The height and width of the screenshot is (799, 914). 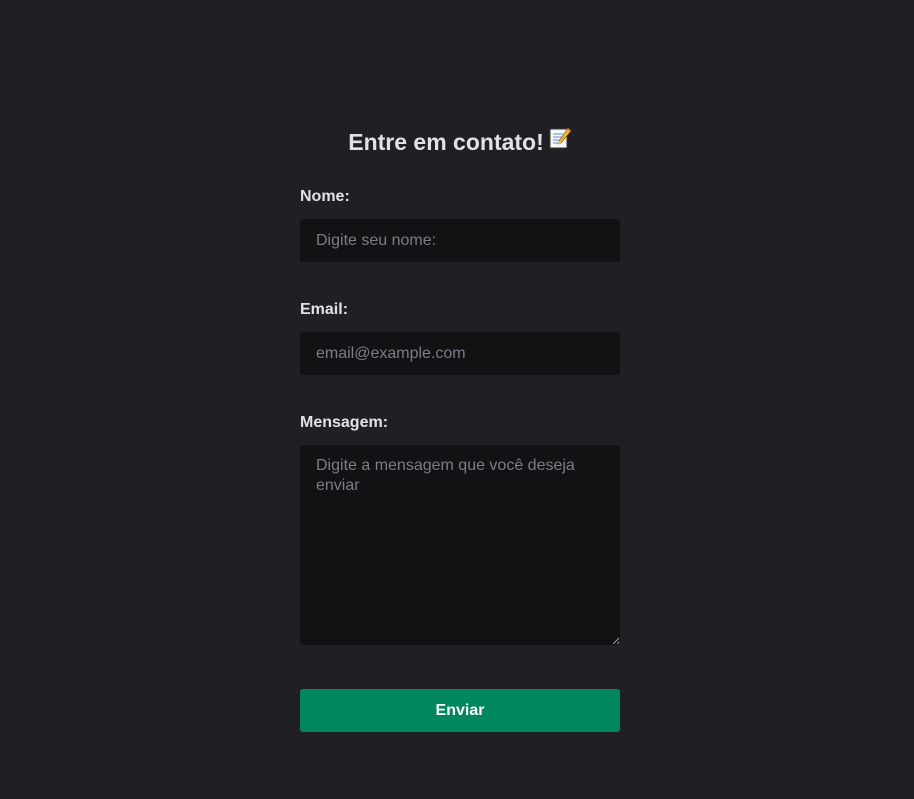 I want to click on name-label: Nome:, so click(x=325, y=196).